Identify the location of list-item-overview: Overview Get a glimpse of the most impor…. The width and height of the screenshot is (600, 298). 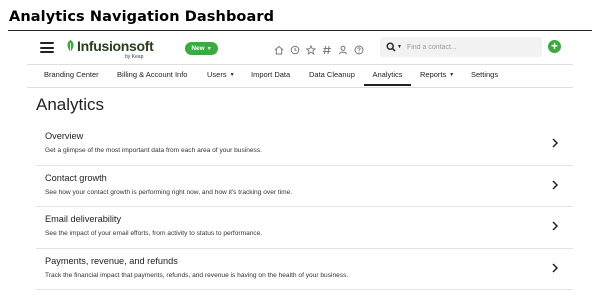
(304, 145).